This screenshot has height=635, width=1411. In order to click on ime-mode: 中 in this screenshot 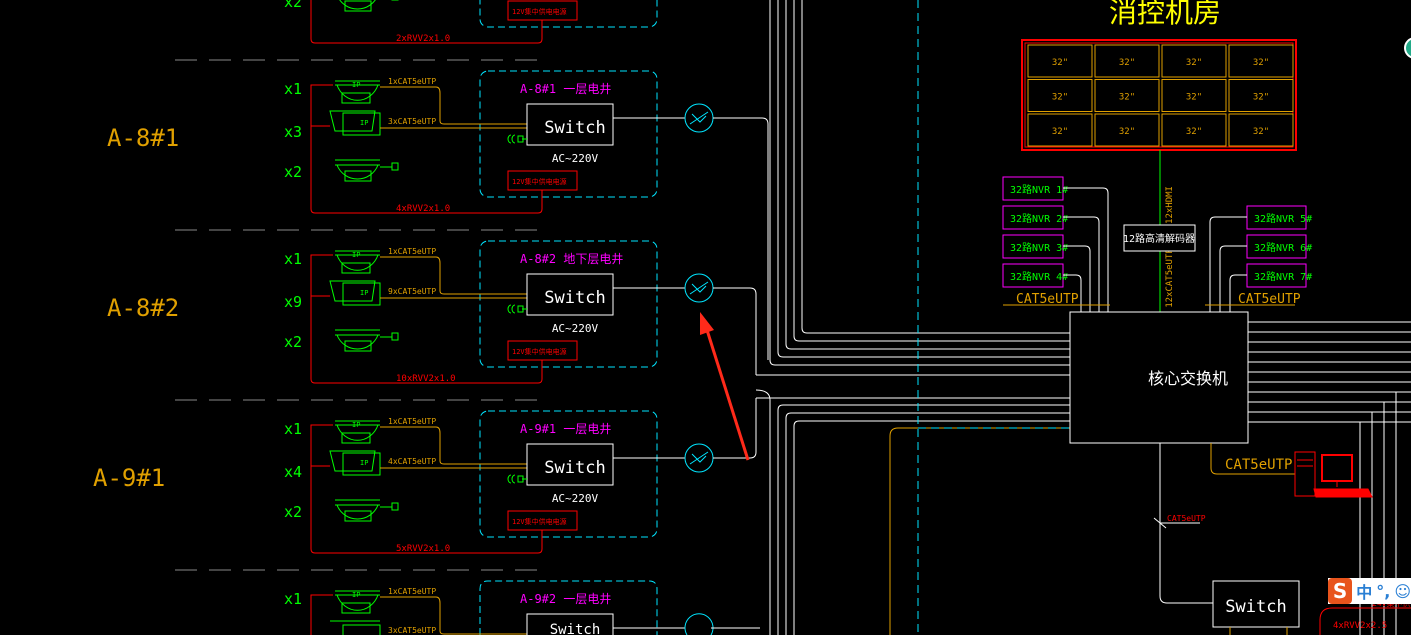, I will do `click(1364, 591)`.